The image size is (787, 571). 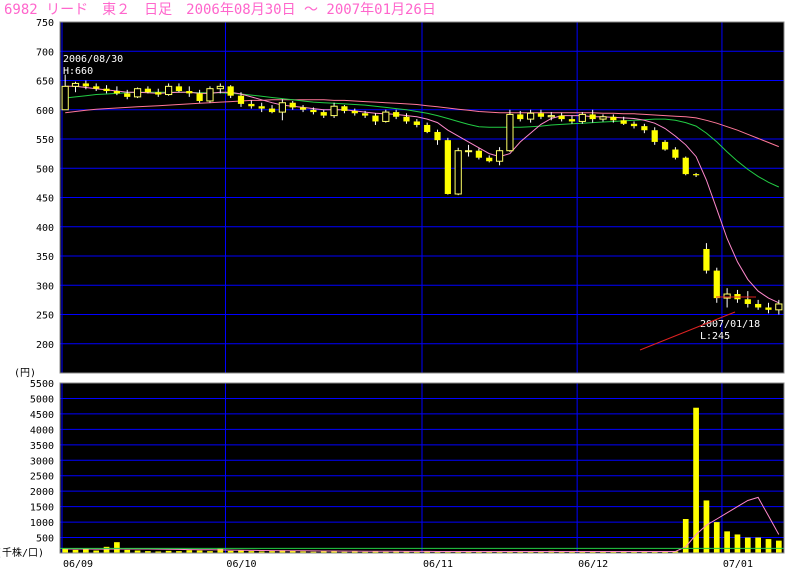 What do you see at coordinates (45, 286) in the screenshot?
I see `y-tick-label: 300` at bounding box center [45, 286].